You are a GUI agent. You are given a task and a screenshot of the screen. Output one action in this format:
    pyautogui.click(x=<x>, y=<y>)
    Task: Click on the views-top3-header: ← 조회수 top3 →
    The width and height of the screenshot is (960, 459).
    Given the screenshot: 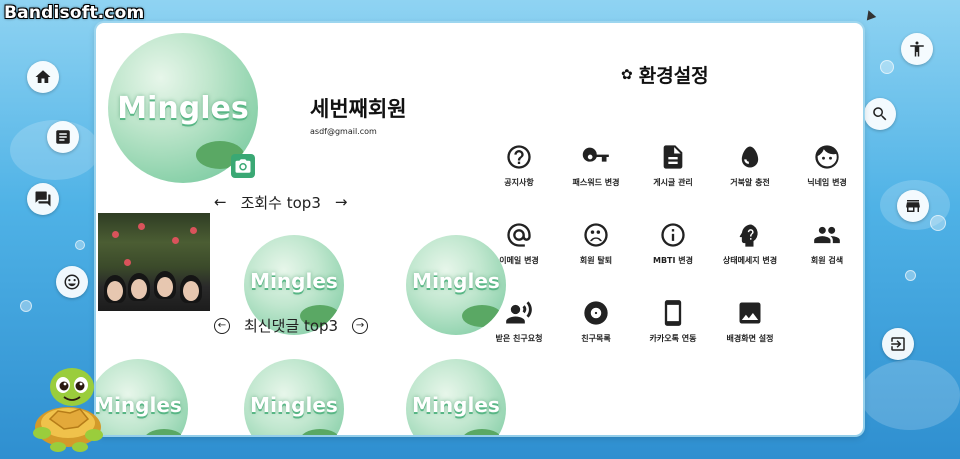 What is the action you would take?
    pyautogui.click(x=280, y=202)
    